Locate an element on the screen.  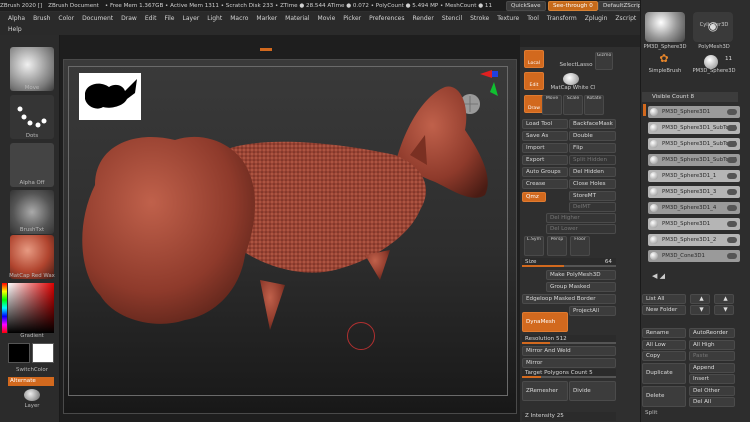
paste-button: Paste is located at coordinates (712, 356).